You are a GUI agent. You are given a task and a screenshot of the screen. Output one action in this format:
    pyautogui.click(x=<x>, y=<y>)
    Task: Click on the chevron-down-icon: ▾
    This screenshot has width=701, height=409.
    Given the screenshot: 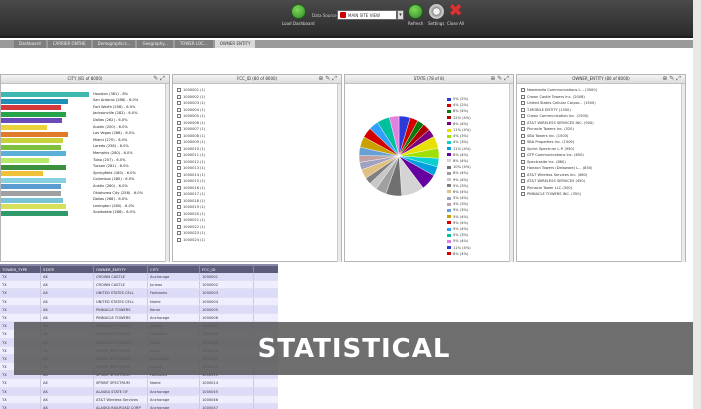 What is the action you would take?
    pyautogui.click(x=400, y=15)
    